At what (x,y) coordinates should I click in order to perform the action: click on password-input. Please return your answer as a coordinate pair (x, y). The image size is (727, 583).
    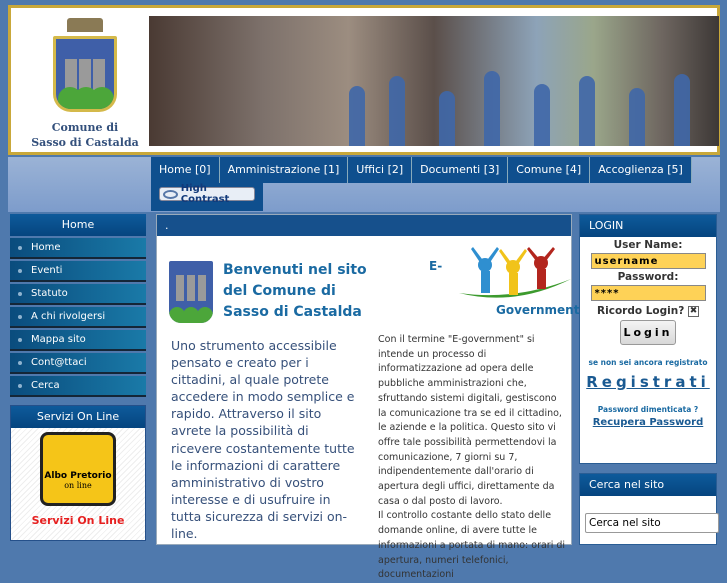
    Looking at the image, I should click on (648, 293).